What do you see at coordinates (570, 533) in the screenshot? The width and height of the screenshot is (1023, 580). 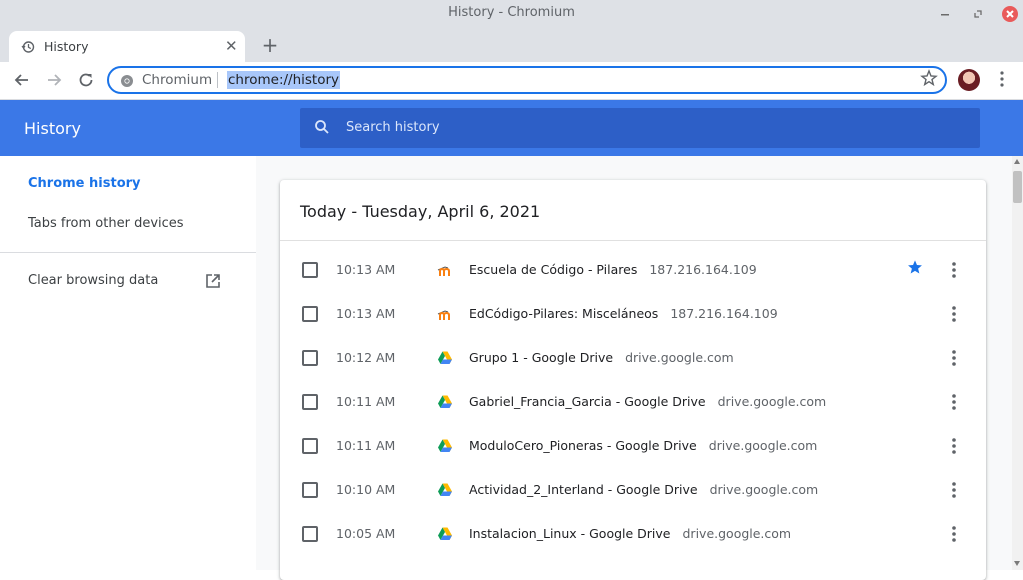 I see `row-title: Instalacion_Linux - Google Drive` at bounding box center [570, 533].